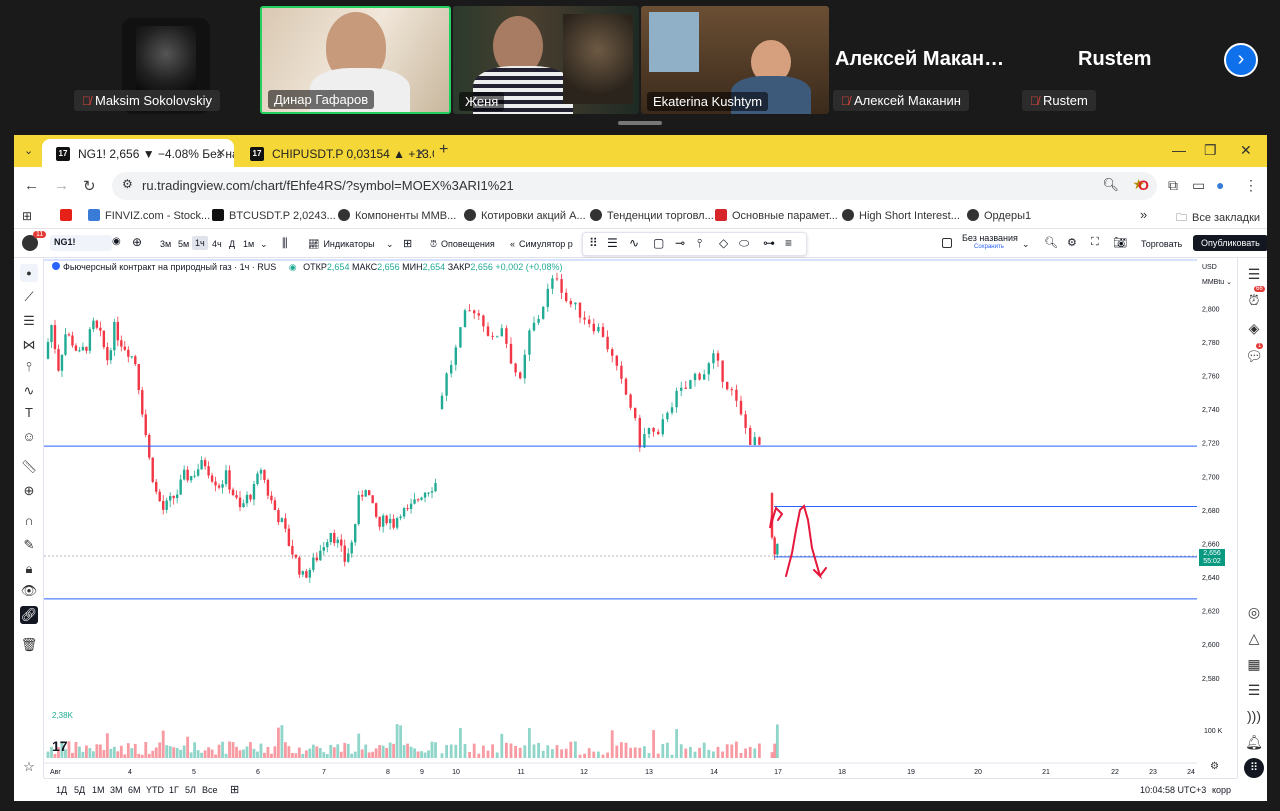  Describe the element at coordinates (29, 437) in the screenshot. I see `emoji-icon: ☺` at that location.